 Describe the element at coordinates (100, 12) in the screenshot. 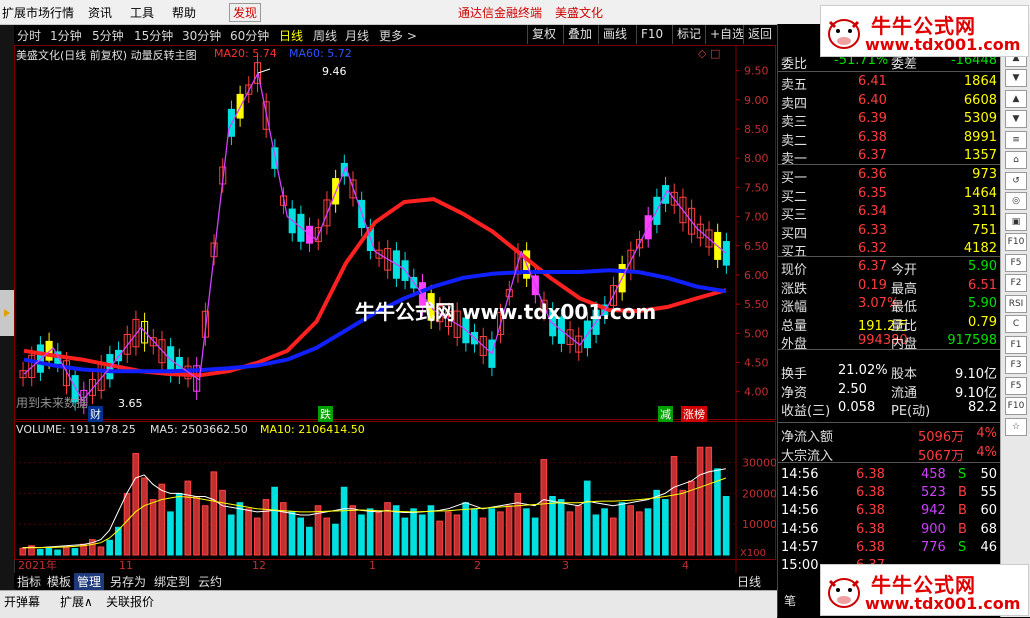

I see `menu-news: 资讯` at that location.